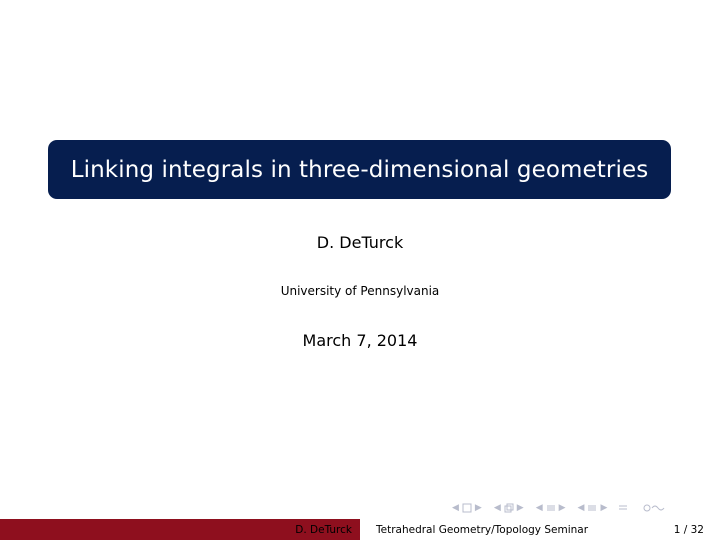  I want to click on footer-author-label: D. DeTurck, so click(323, 529).